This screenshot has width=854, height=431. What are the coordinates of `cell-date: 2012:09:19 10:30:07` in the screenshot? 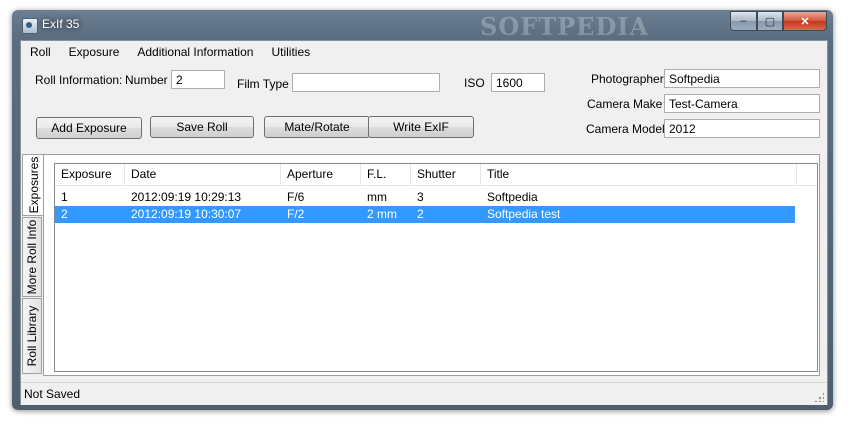 It's located at (186, 214).